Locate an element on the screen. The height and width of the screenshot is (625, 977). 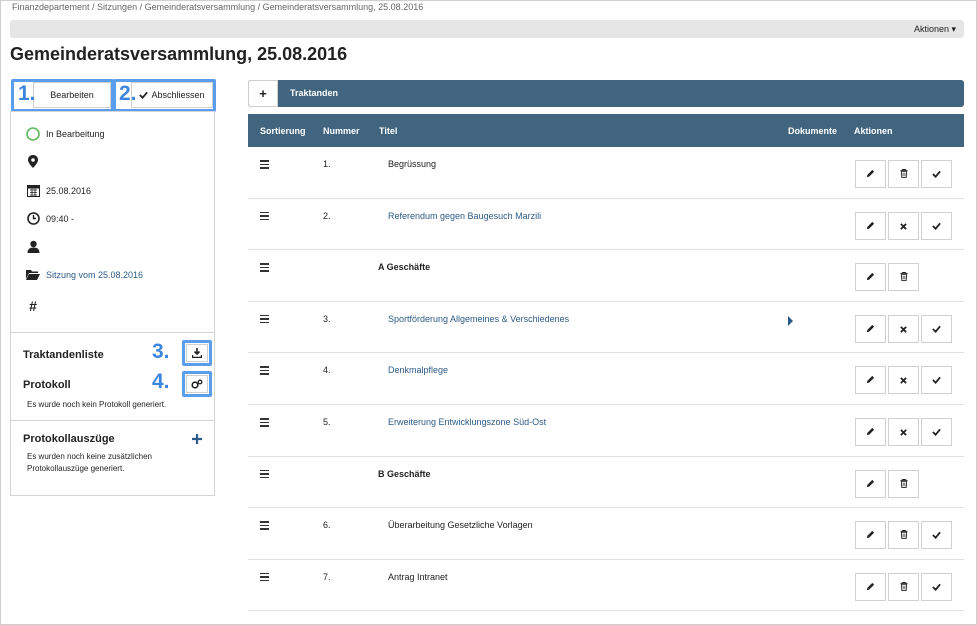
meeting-folder-link: Sitzung vom 25.08.2016 is located at coordinates (94, 275).